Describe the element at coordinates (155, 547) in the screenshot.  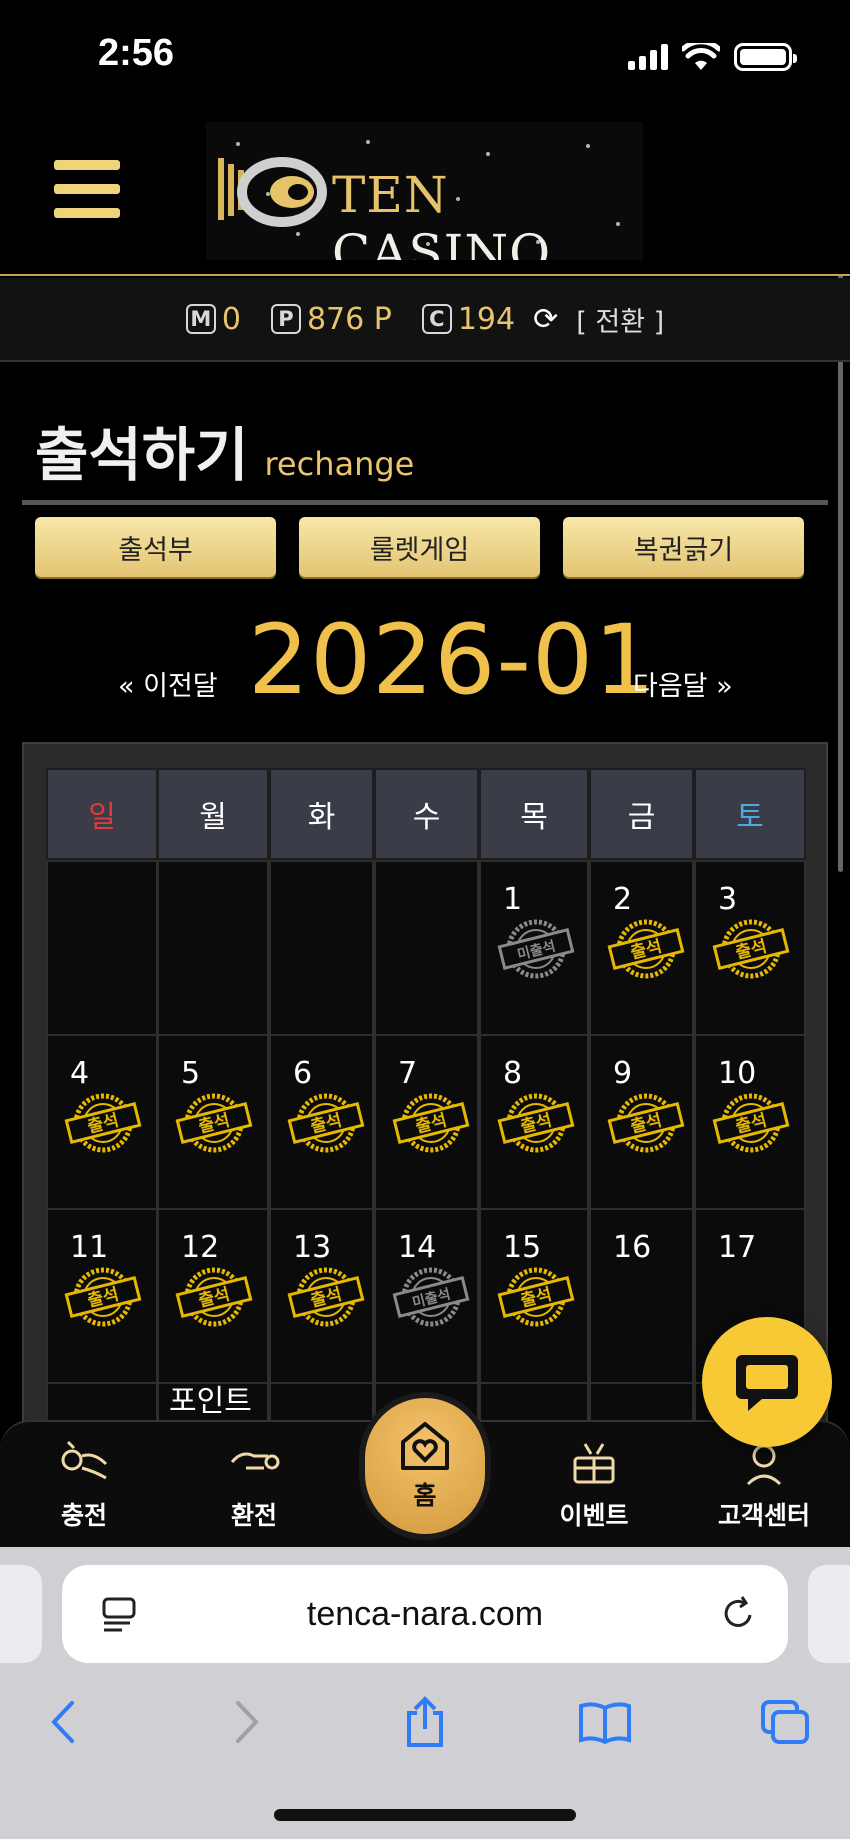
I see `attendance-book-button: 출석부` at that location.